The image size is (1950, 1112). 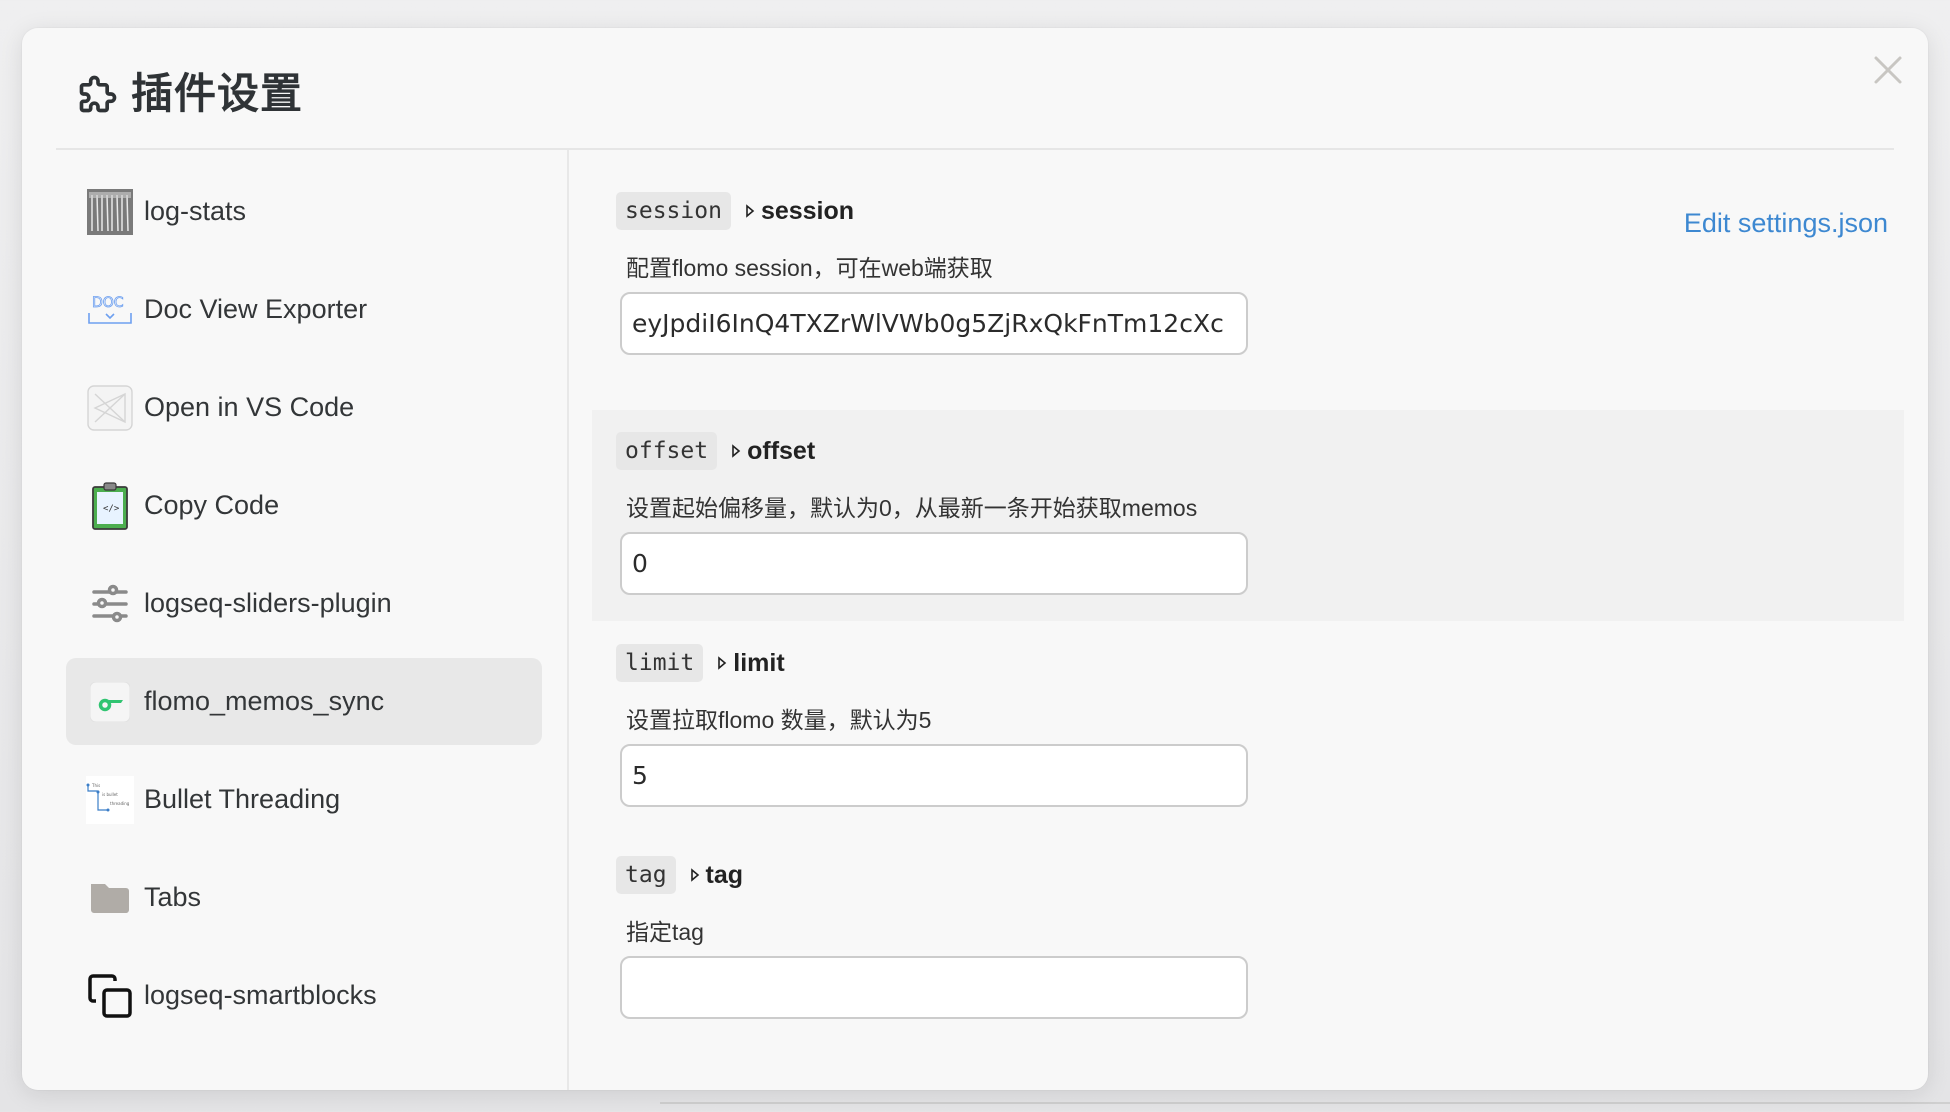 I want to click on sidebar-item-label: Tabs, so click(x=173, y=897).